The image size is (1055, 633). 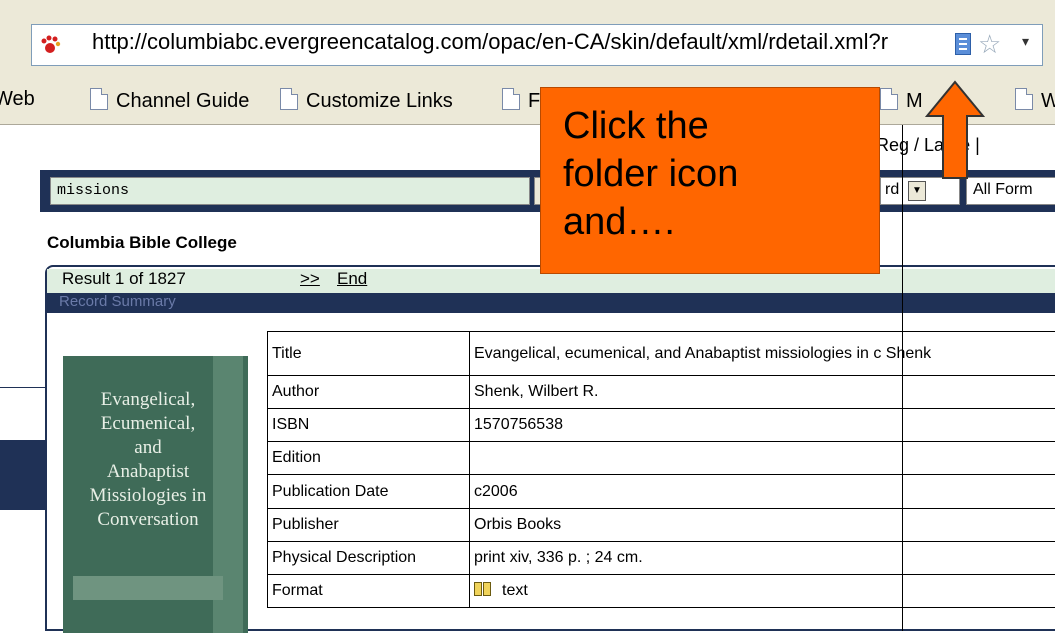 What do you see at coordinates (290, 191) in the screenshot?
I see `search-input: missions` at bounding box center [290, 191].